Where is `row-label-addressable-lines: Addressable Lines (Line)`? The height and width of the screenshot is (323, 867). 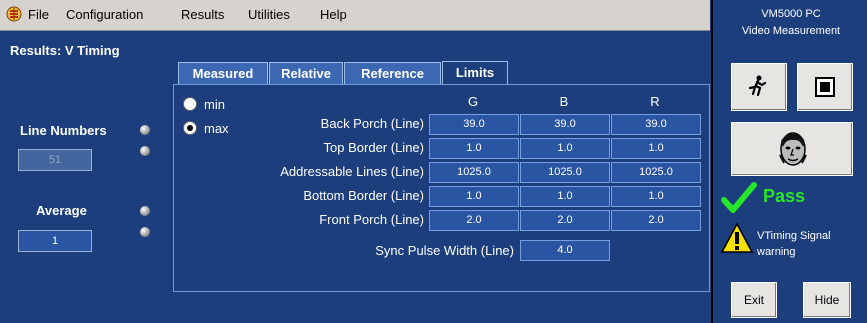 row-label-addressable-lines: Addressable Lines (Line) is located at coordinates (352, 171).